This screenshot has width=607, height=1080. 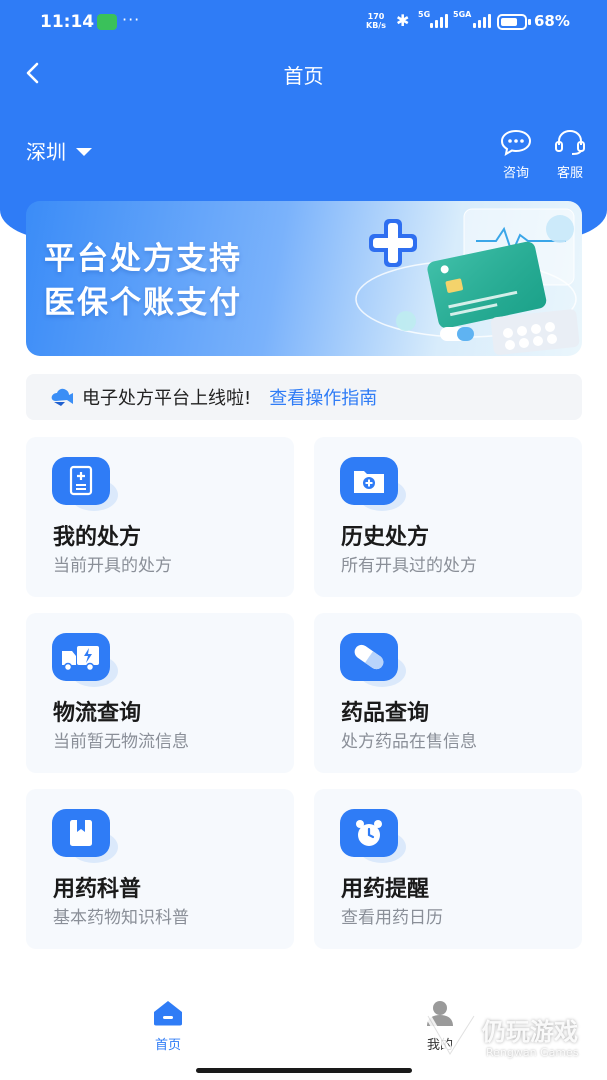 What do you see at coordinates (323, 397) in the screenshot?
I see `guide-link: 查看操作指南` at bounding box center [323, 397].